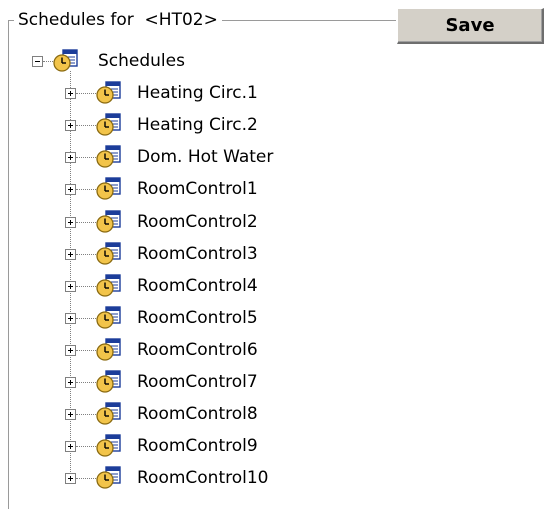 The image size is (544, 509). Describe the element at coordinates (197, 189) in the screenshot. I see `tree-item-label: RoomControl1` at that location.